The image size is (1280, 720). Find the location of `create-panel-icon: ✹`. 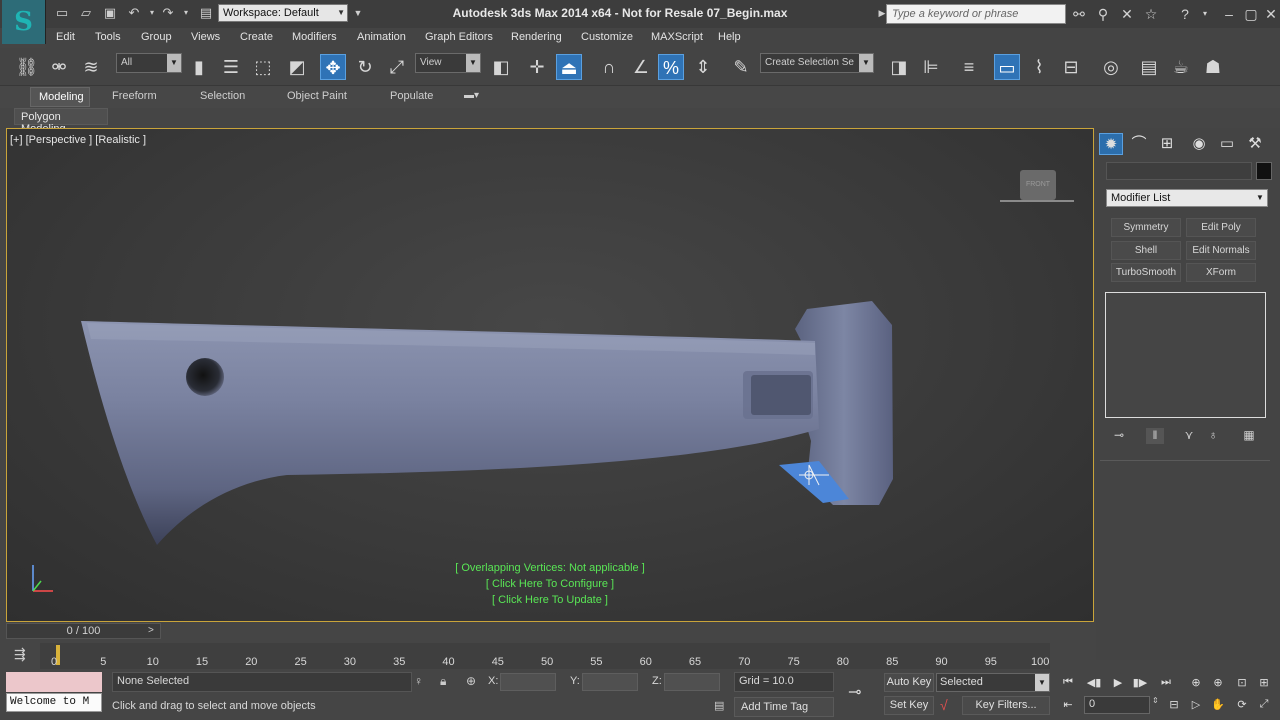

create-panel-icon: ✹ is located at coordinates (1111, 144).